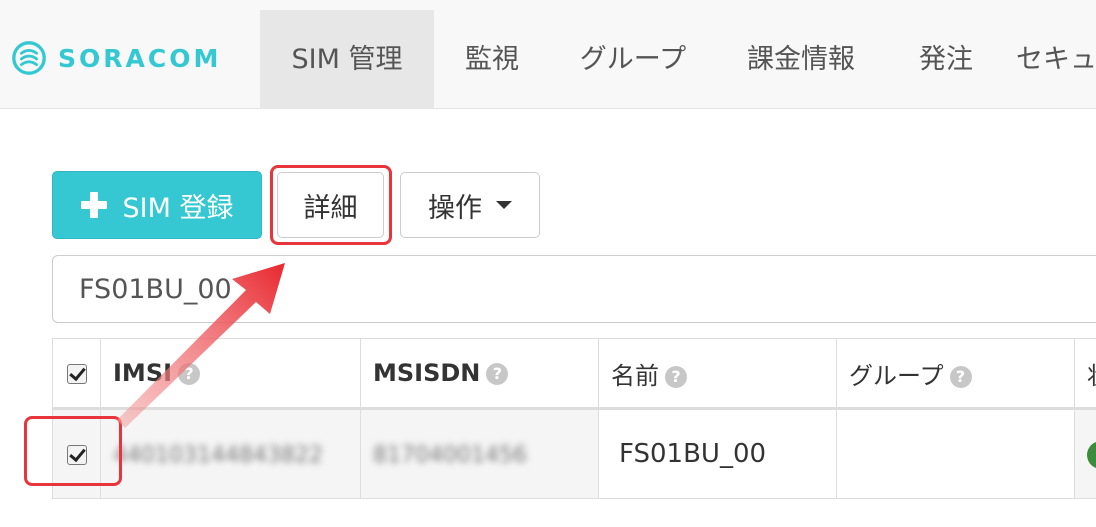  I want to click on select-all-checkbox, so click(76, 374).